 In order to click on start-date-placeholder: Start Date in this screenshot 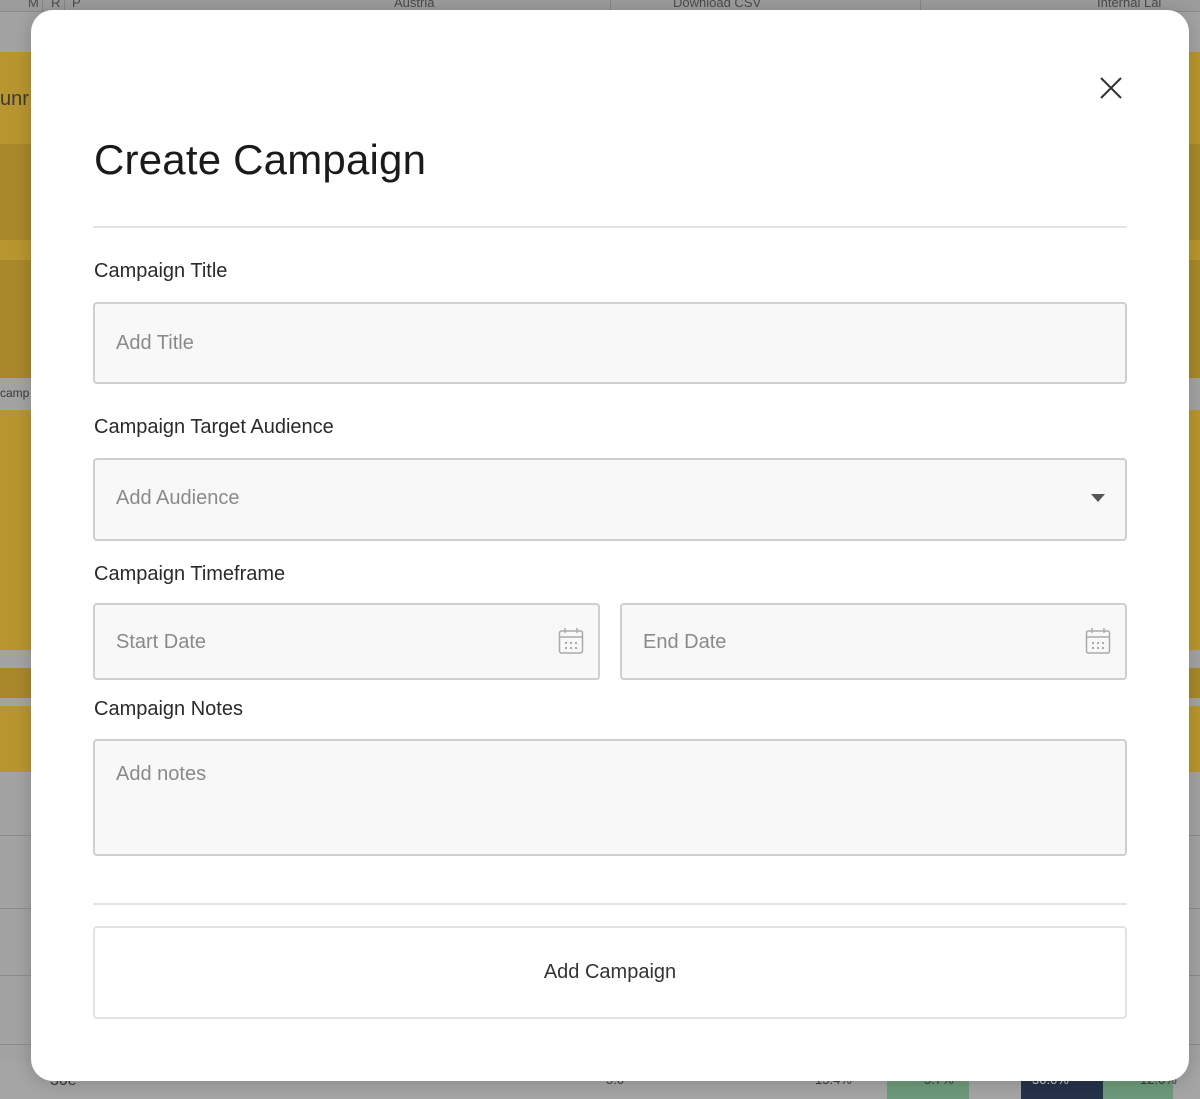, I will do `click(161, 642)`.